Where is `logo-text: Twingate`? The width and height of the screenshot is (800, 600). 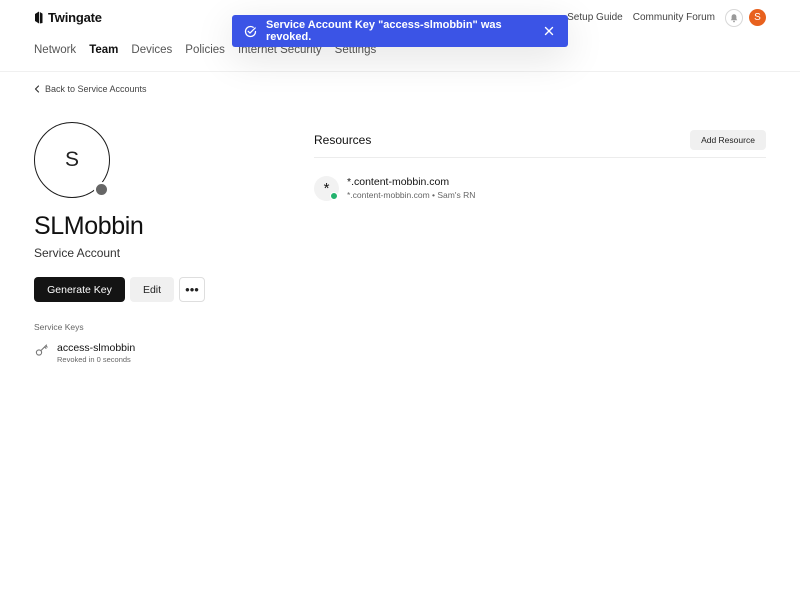 logo-text: Twingate is located at coordinates (75, 17).